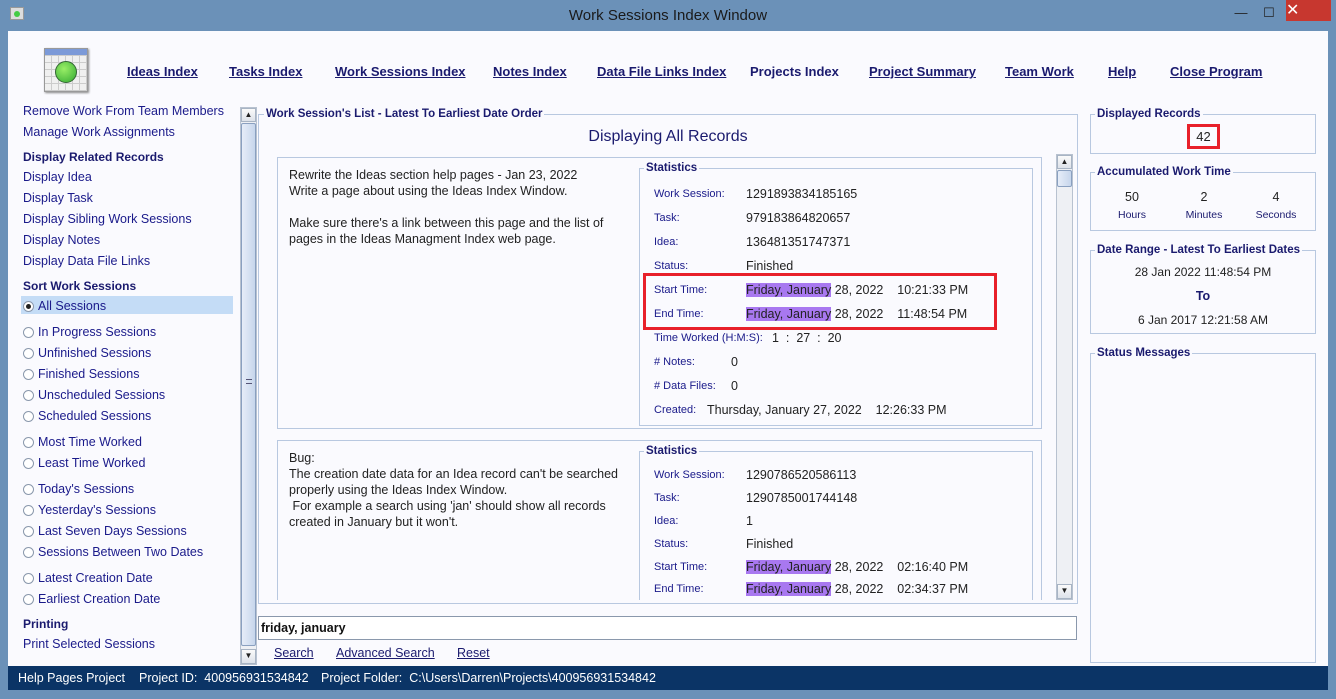 This screenshot has height=699, width=1336. I want to click on label-time-worked: Time Worked (H:M:S):, so click(708, 338).